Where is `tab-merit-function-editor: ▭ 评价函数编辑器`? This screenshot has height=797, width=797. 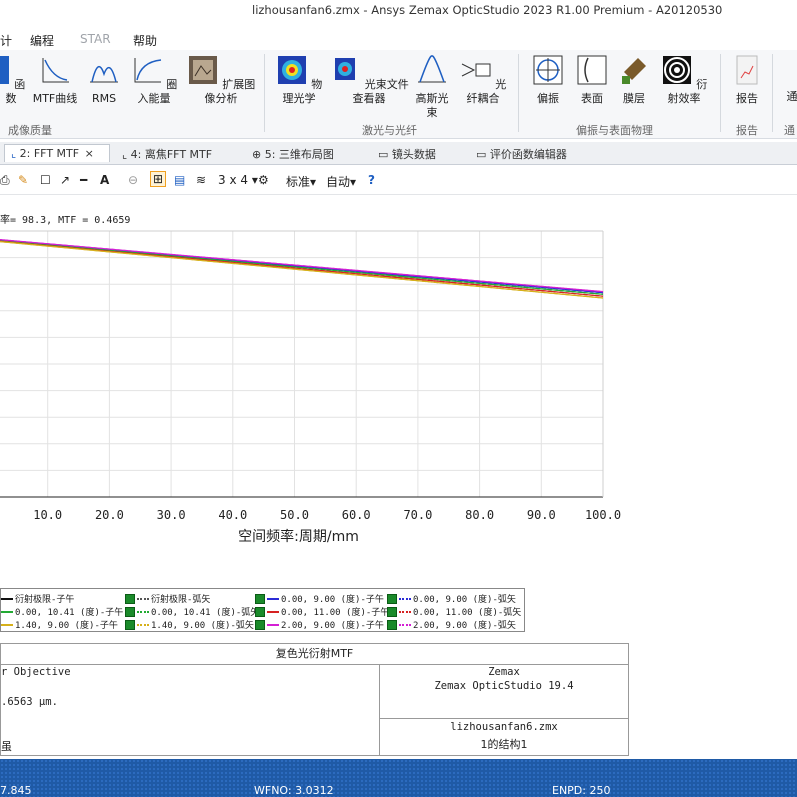
tab-merit-function-editor: ▭ 评价函数编辑器 is located at coordinates (531, 153).